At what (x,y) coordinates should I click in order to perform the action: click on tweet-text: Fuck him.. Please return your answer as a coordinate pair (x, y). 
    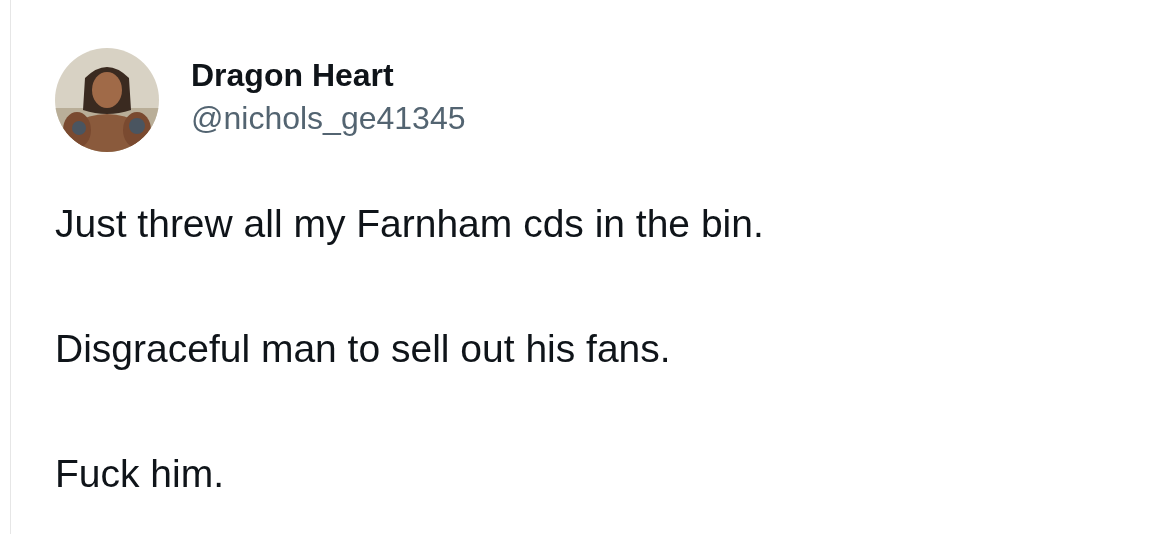
    Looking at the image, I should click on (140, 474).